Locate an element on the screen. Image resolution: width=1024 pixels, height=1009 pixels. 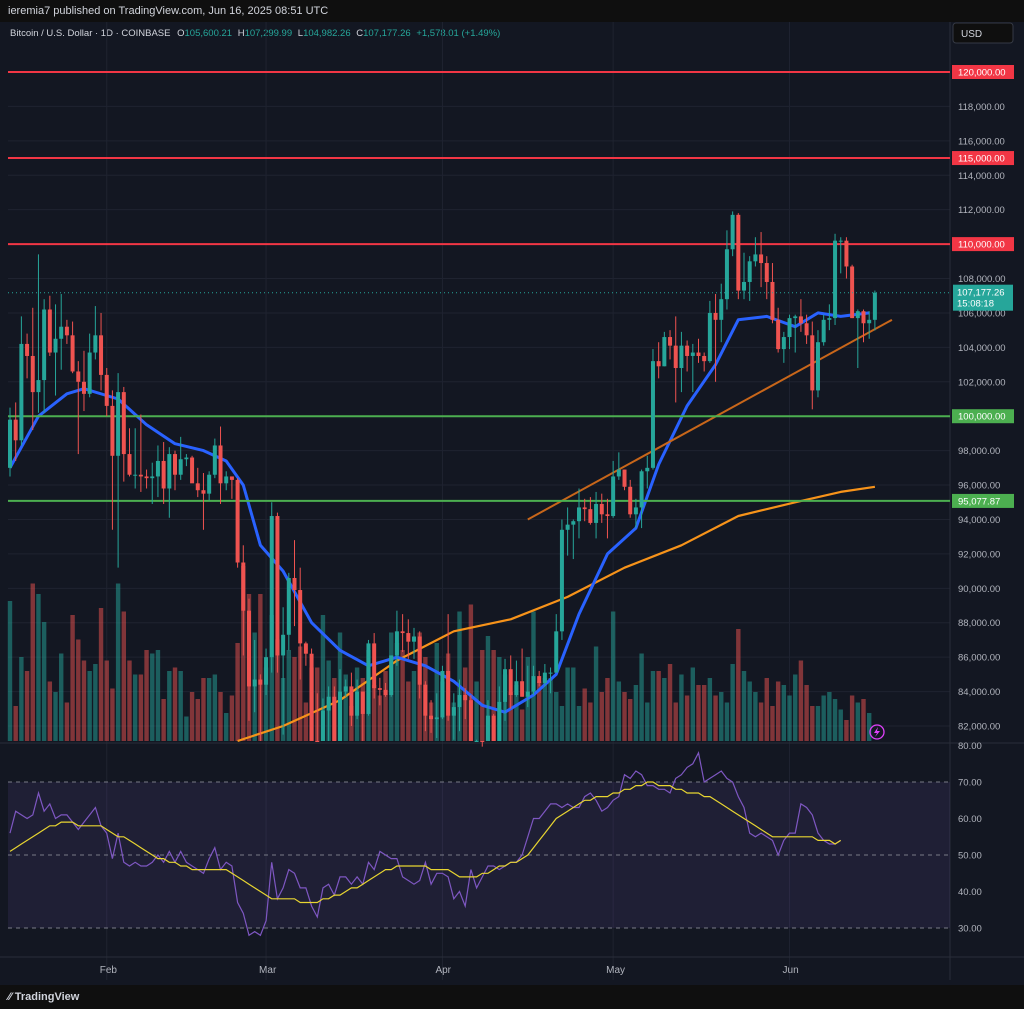
currency-button: USD is located at coordinates (983, 33).